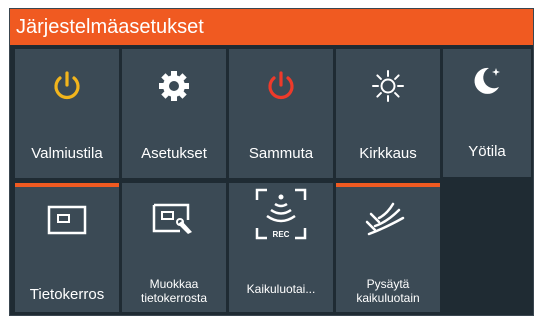 The width and height of the screenshot is (543, 324). What do you see at coordinates (67, 294) in the screenshot?
I see `data-overlay-label: Tietokerros` at bounding box center [67, 294].